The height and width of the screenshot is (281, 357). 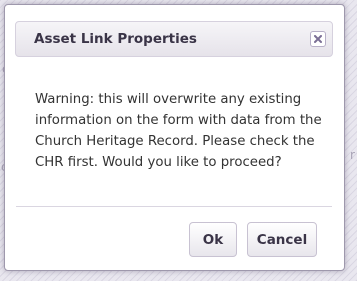 I want to click on ok-button: Ok, so click(x=213, y=239).